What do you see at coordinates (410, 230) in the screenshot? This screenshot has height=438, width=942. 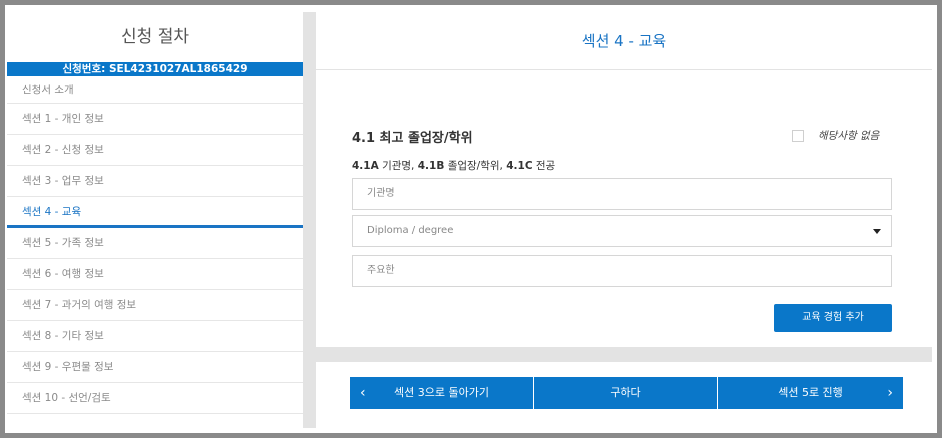 I see `degree-select-value: Diploma / degree` at bounding box center [410, 230].